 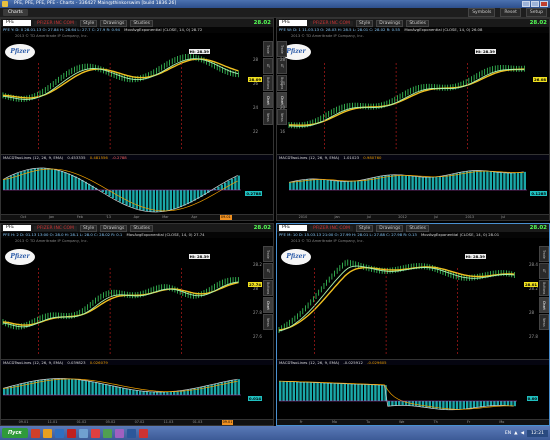 I want to click on symbols-button: Symbols, so click(x=482, y=12).